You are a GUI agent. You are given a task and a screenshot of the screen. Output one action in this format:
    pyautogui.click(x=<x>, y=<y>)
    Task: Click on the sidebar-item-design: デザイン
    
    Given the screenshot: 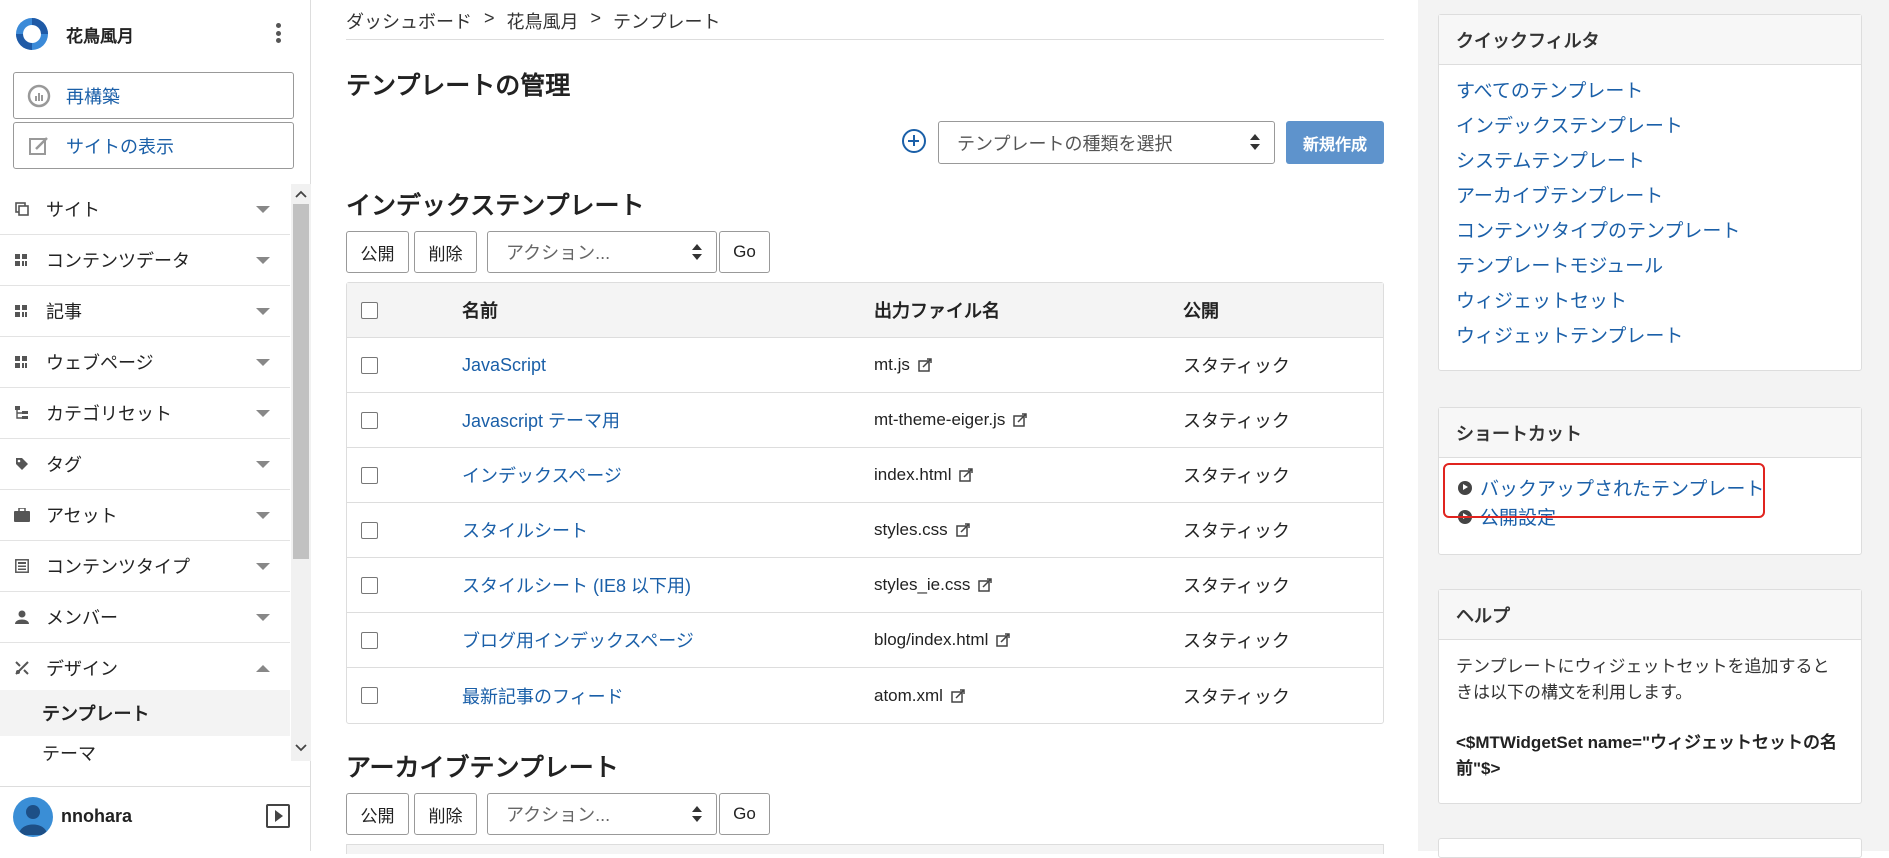 What is the action you would take?
    pyautogui.click(x=145, y=668)
    